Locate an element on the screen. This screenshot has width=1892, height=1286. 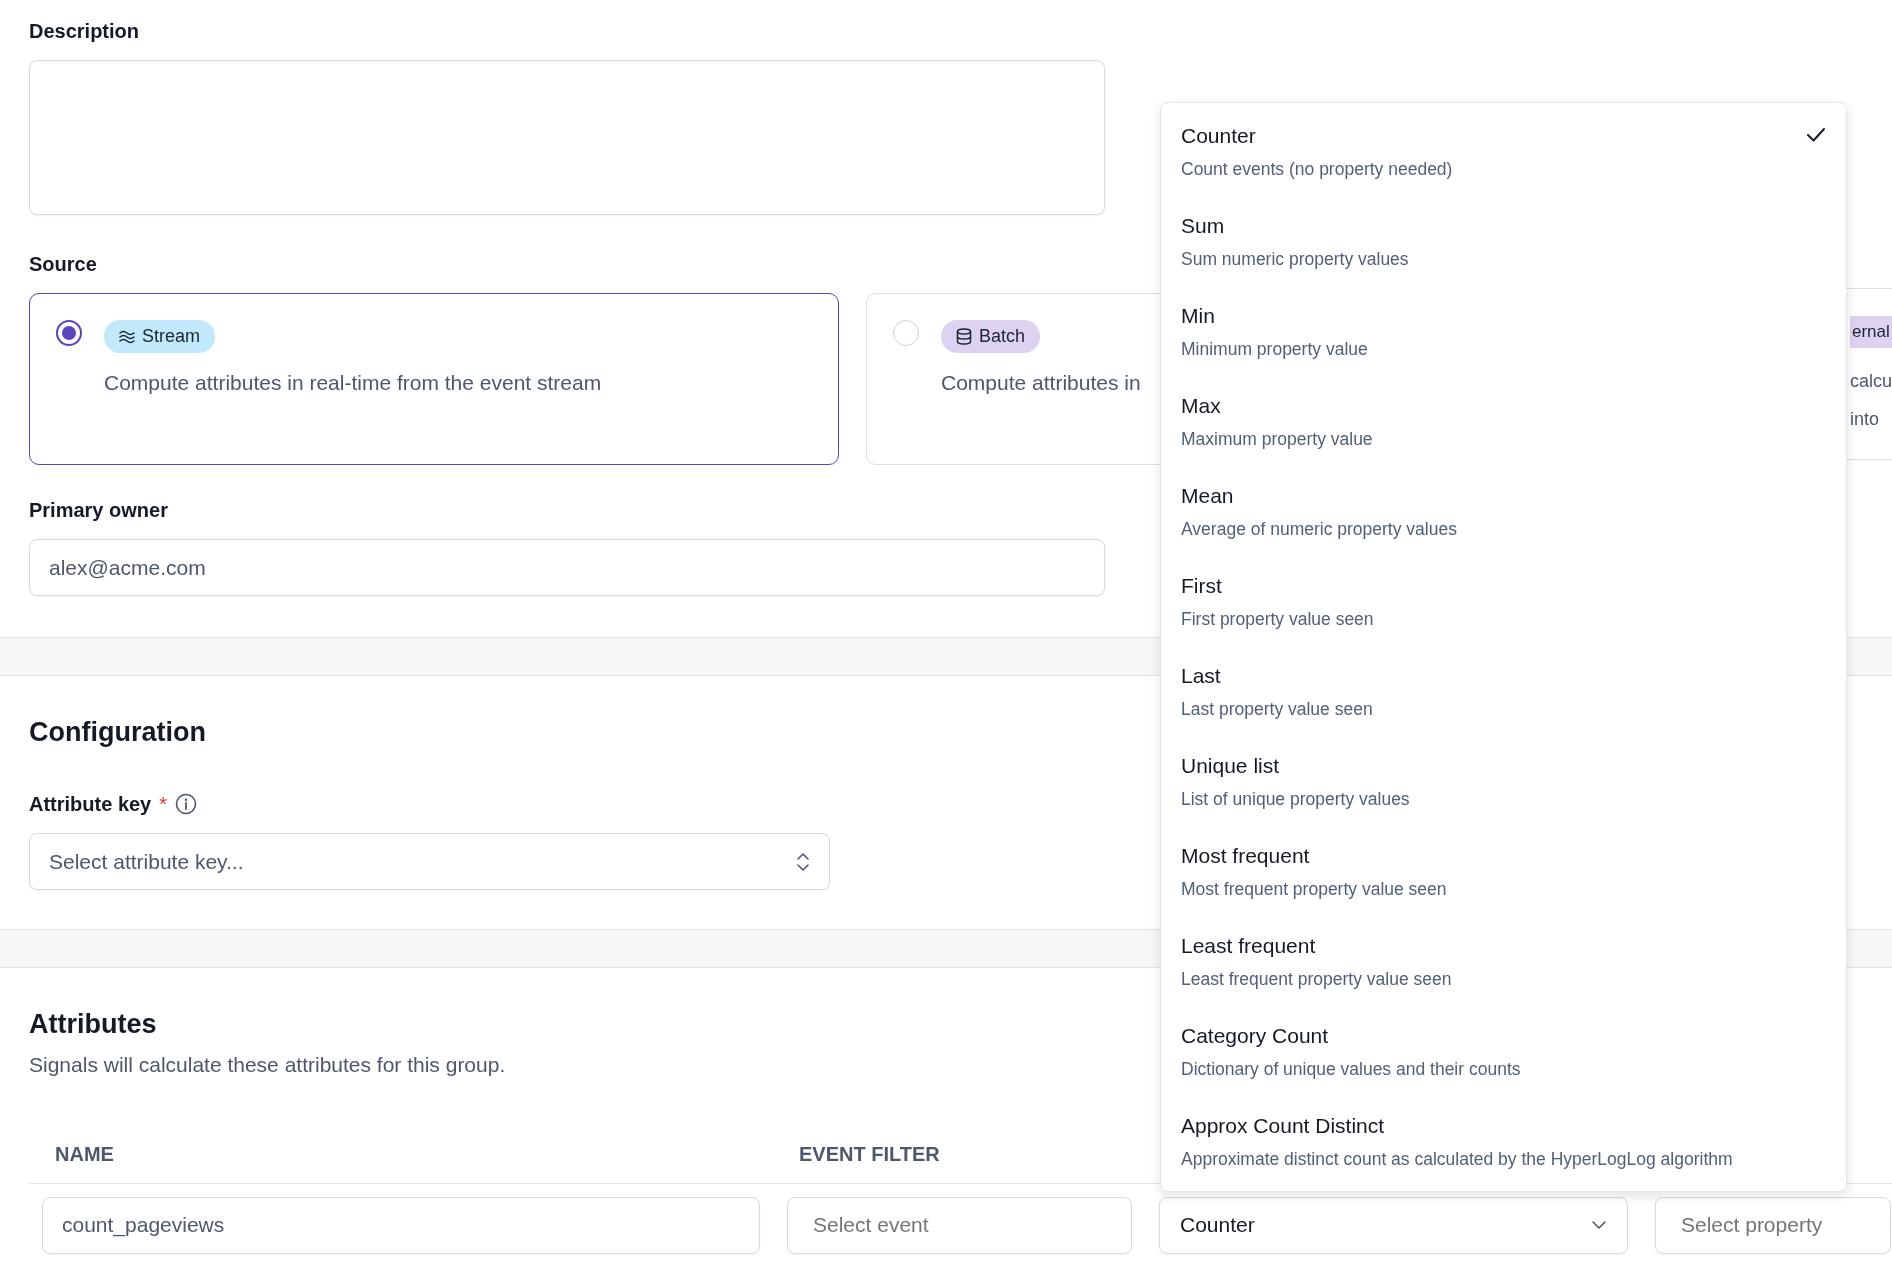
option-description: Average of numeric property values is located at coordinates (1319, 529).